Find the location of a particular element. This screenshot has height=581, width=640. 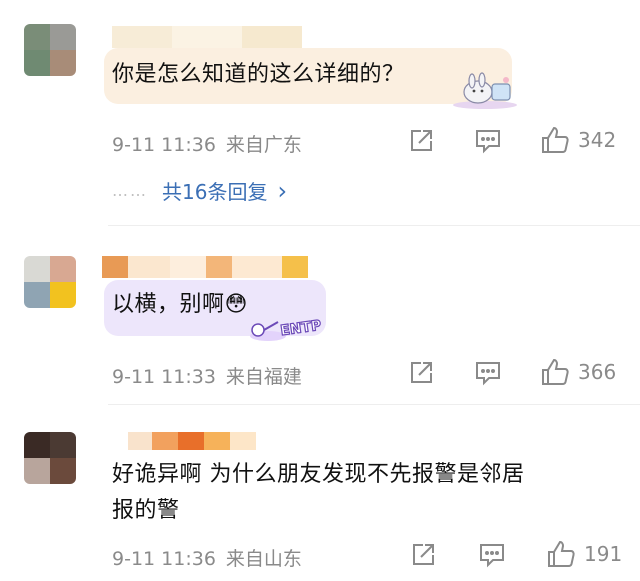

timestamp: 9-11 11:36 is located at coordinates (164, 559).